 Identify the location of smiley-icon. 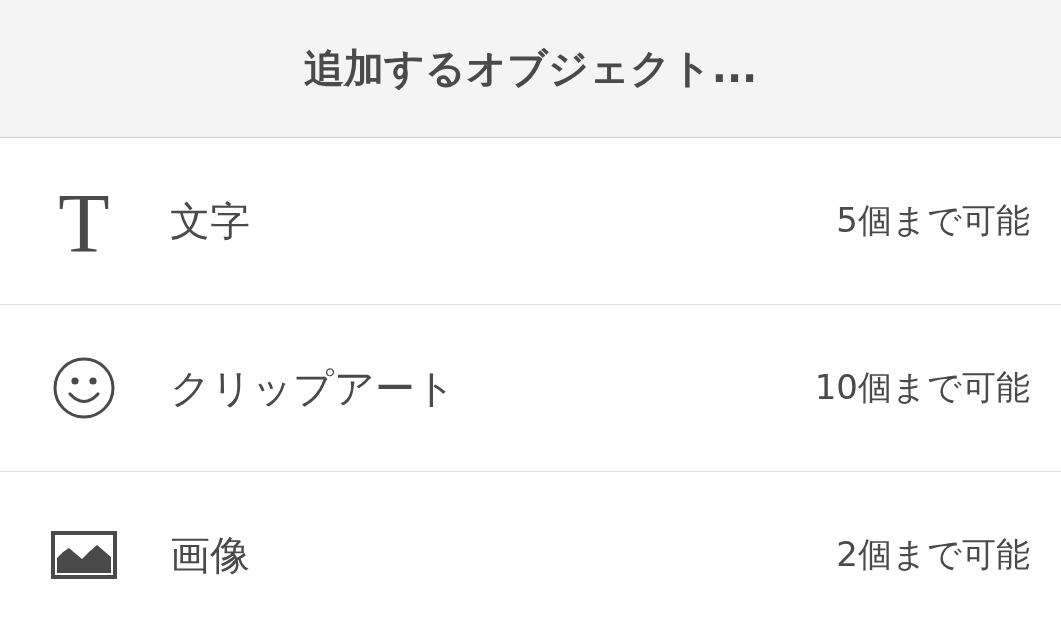
(84, 388).